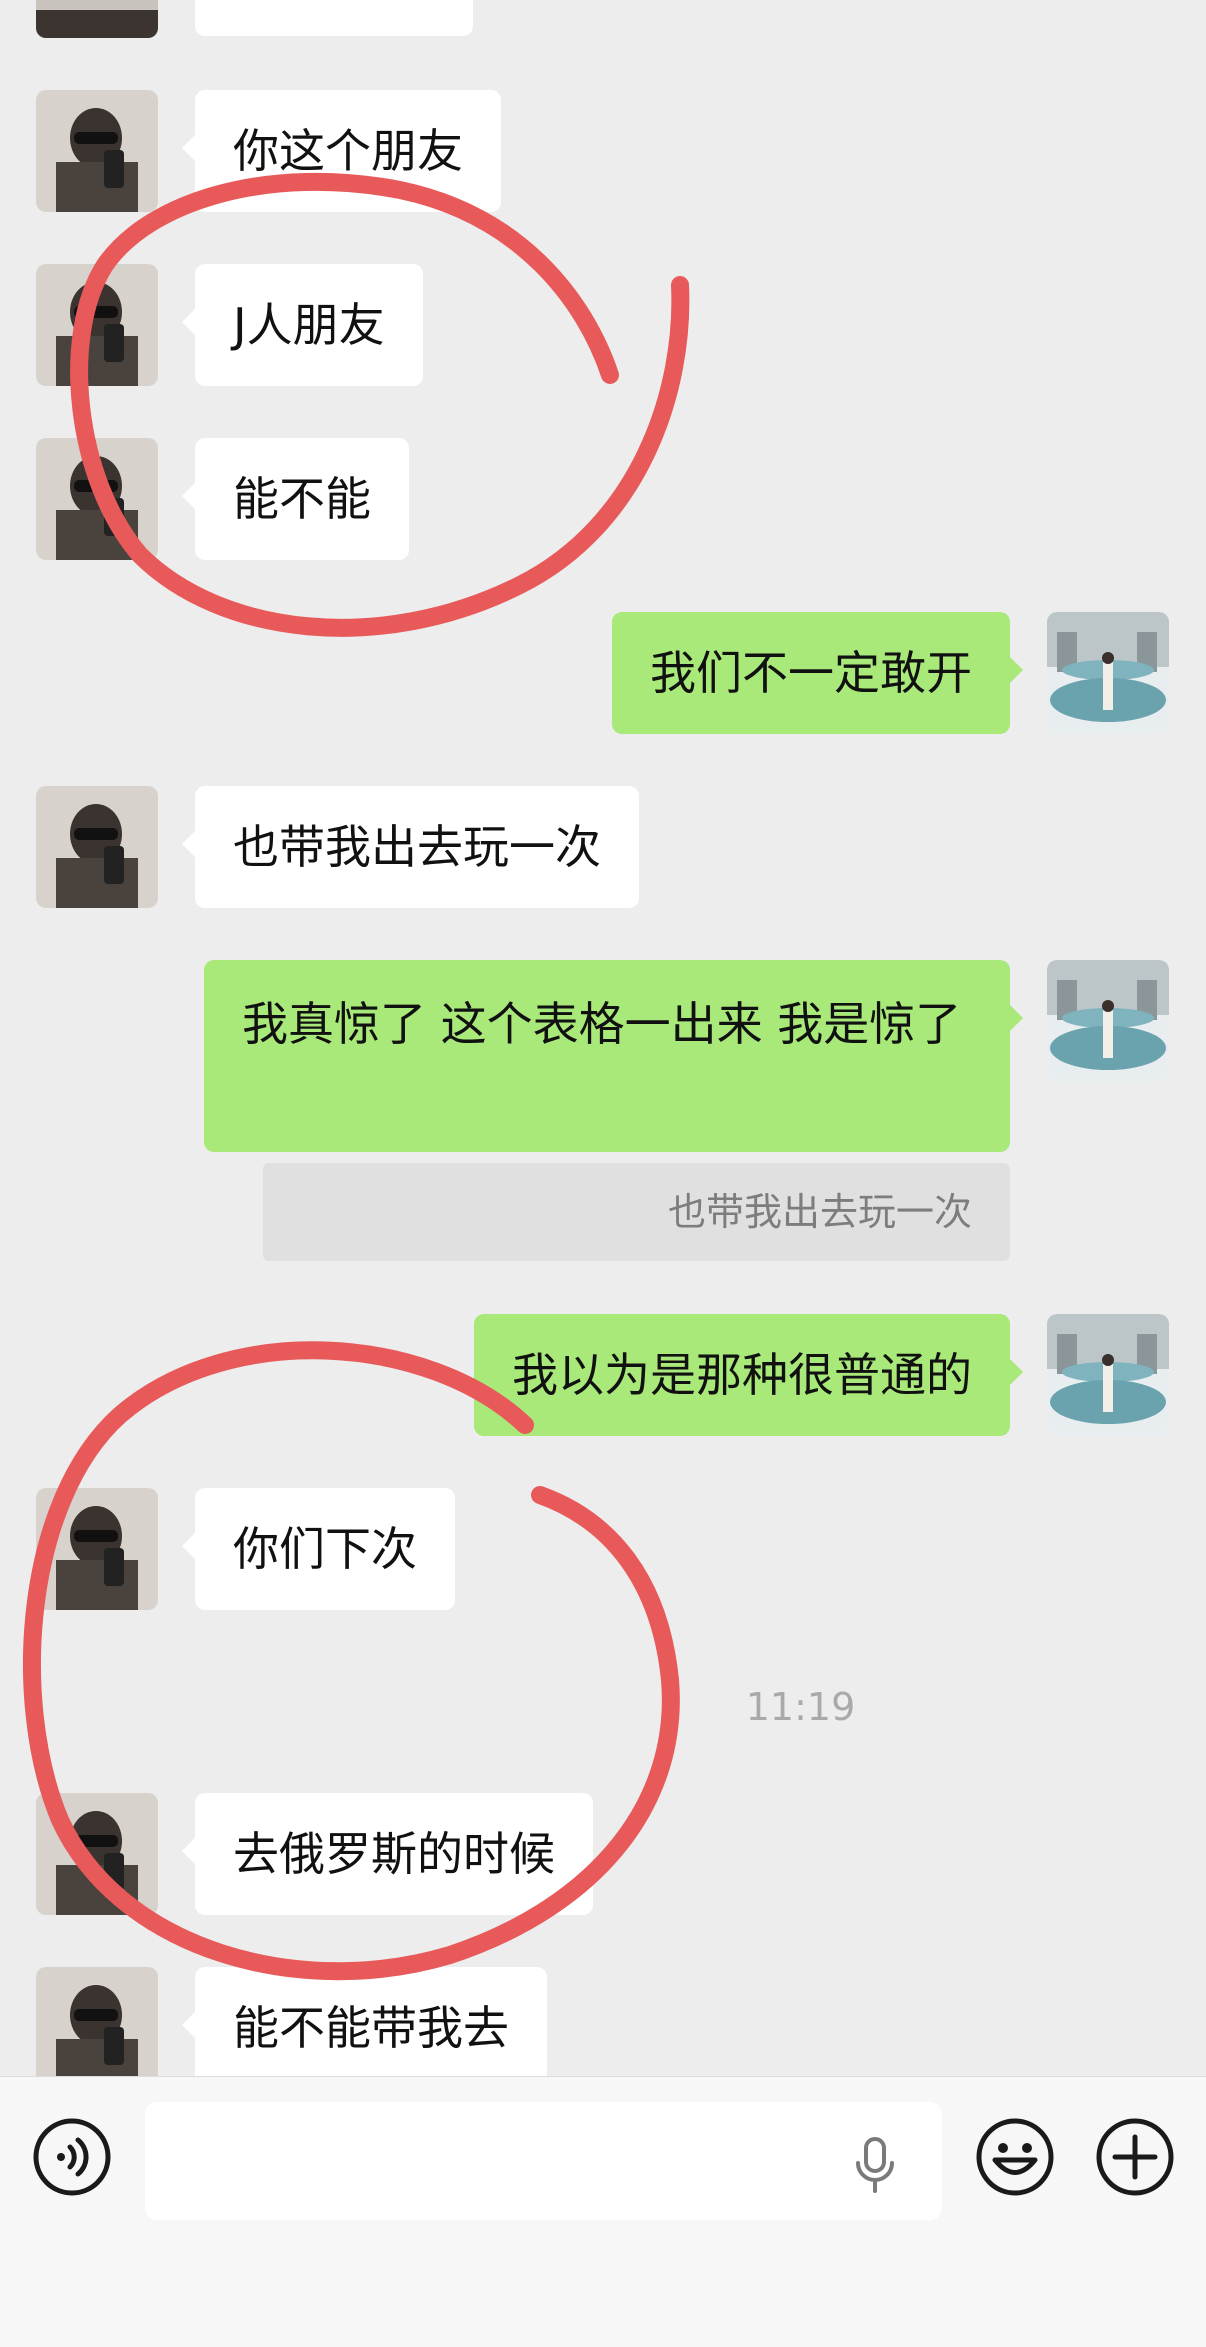 Image resolution: width=1206 pixels, height=2347 pixels. I want to click on plus-icon, so click(1135, 2157).